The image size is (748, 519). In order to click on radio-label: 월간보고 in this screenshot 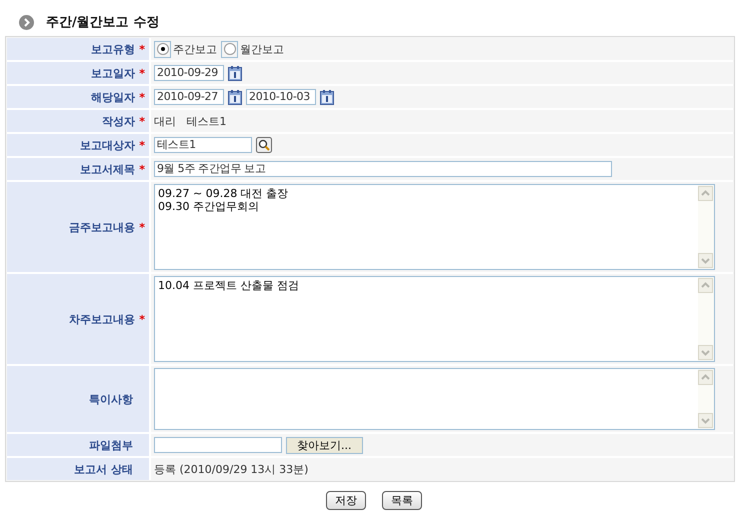, I will do `click(262, 49)`.